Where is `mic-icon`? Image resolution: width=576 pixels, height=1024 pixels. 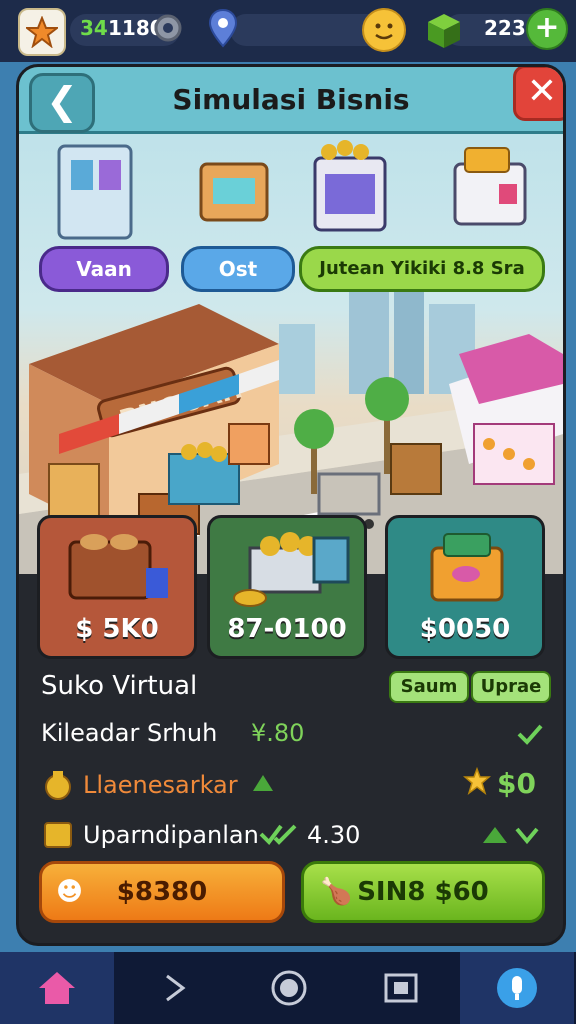
mic-icon is located at coordinates (517, 988).